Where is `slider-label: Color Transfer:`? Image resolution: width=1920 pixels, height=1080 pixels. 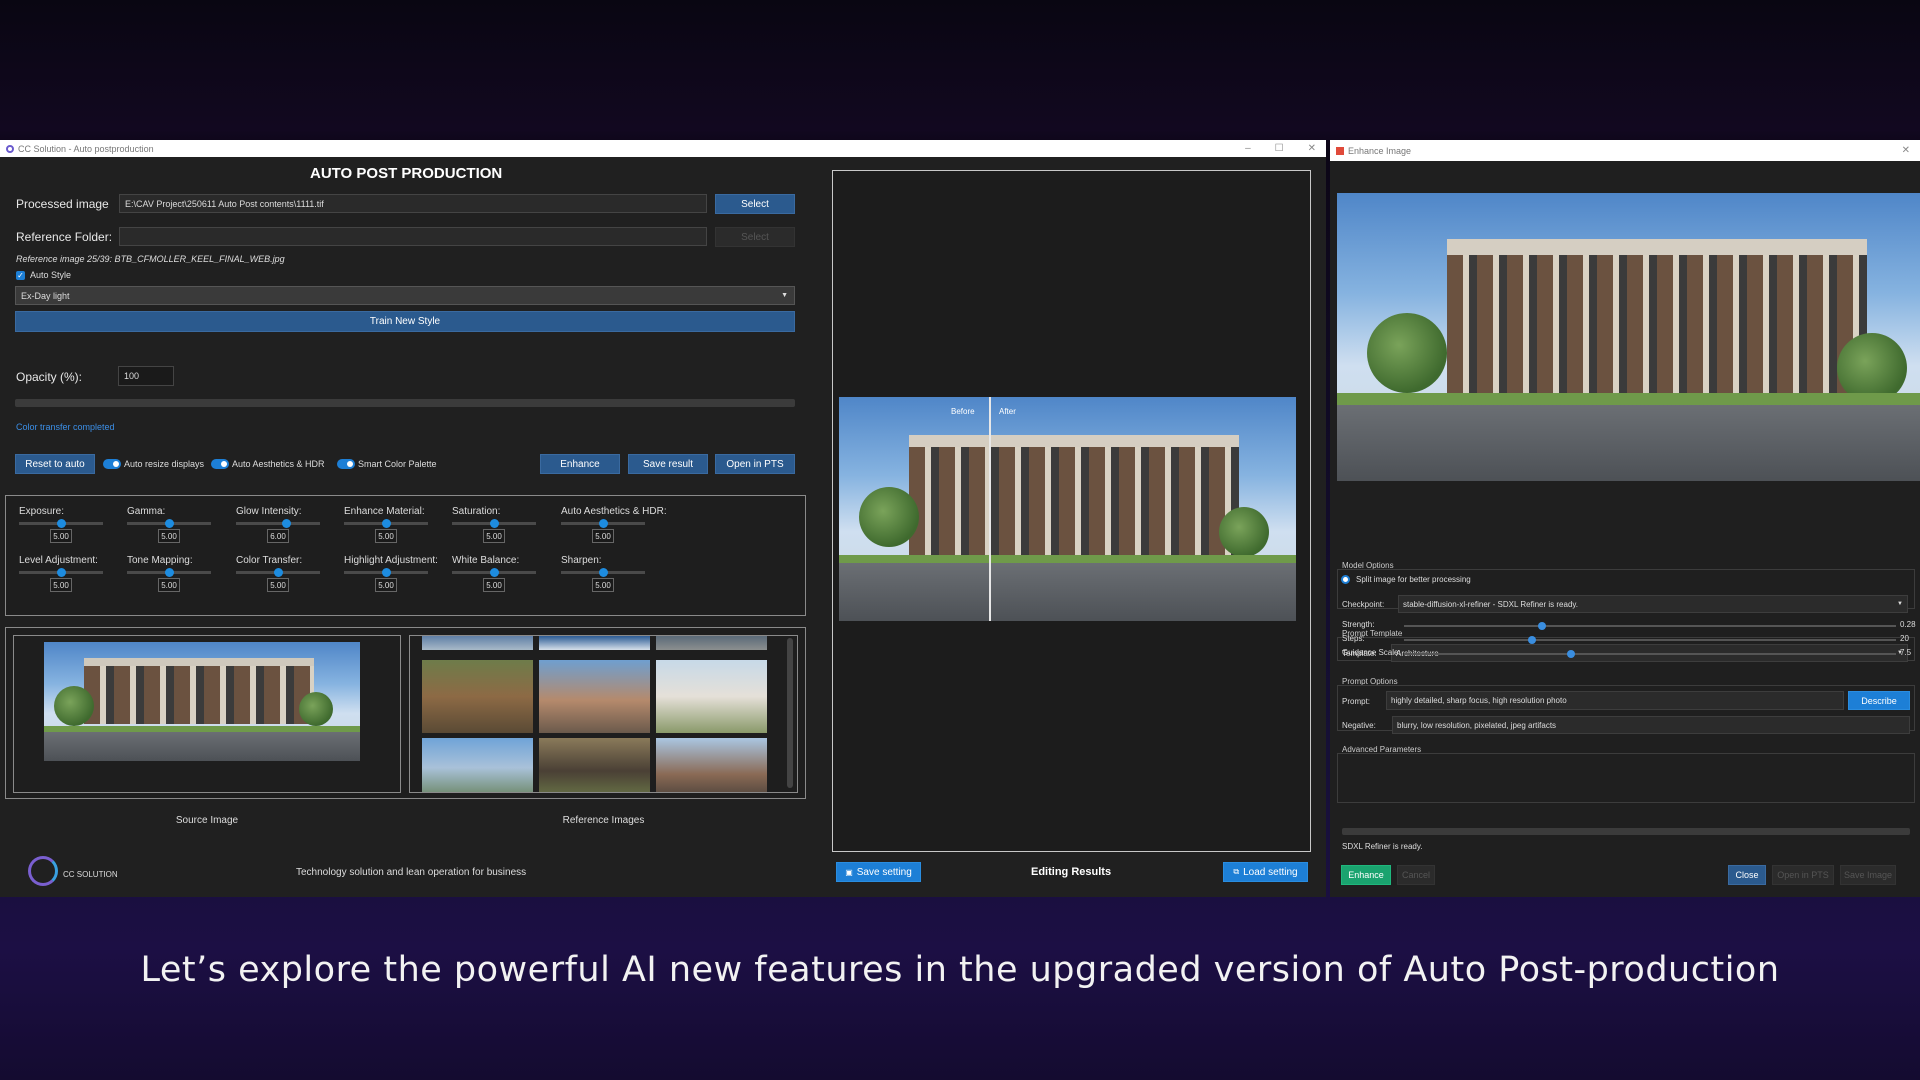 slider-label: Color Transfer: is located at coordinates (269, 560).